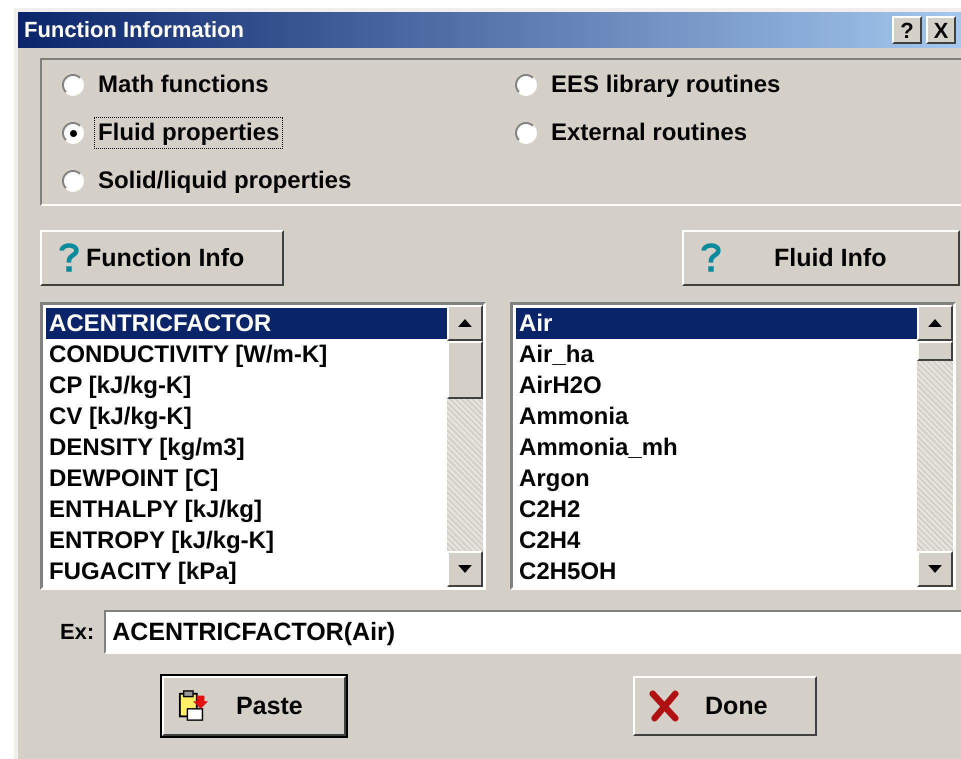 This screenshot has height=759, width=961. What do you see at coordinates (716, 509) in the screenshot?
I see `list-item: C2H2` at bounding box center [716, 509].